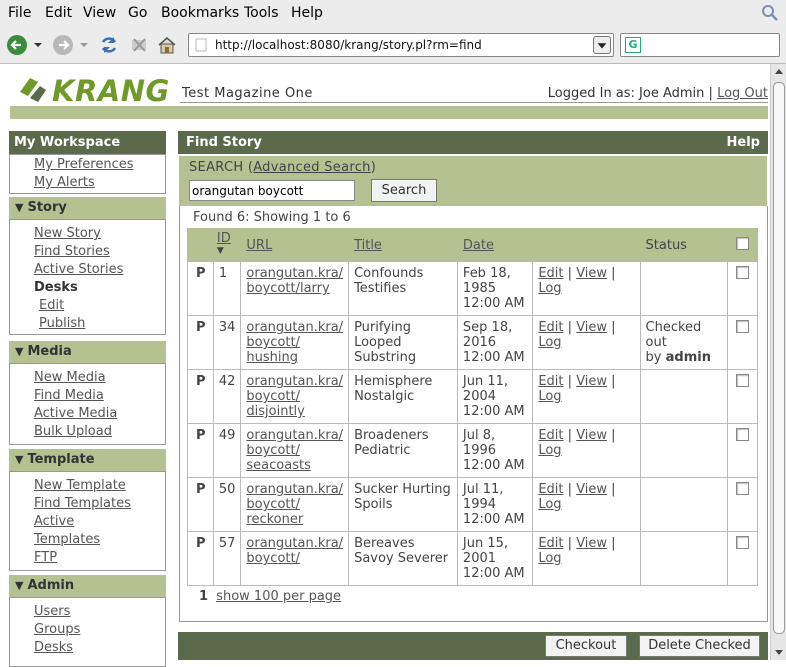 The image size is (786, 667). What do you see at coordinates (167, 45) in the screenshot?
I see `home-icon` at bounding box center [167, 45].